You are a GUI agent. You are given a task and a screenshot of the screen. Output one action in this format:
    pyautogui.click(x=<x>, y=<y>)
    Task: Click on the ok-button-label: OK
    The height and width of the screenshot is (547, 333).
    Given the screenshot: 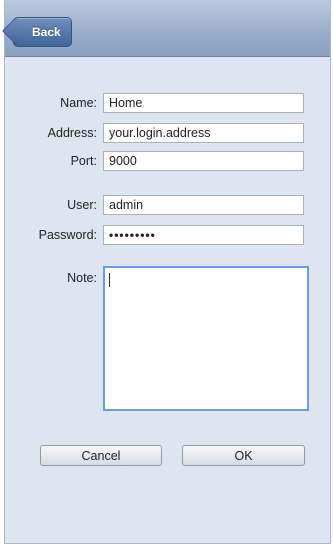 What is the action you would take?
    pyautogui.click(x=243, y=455)
    